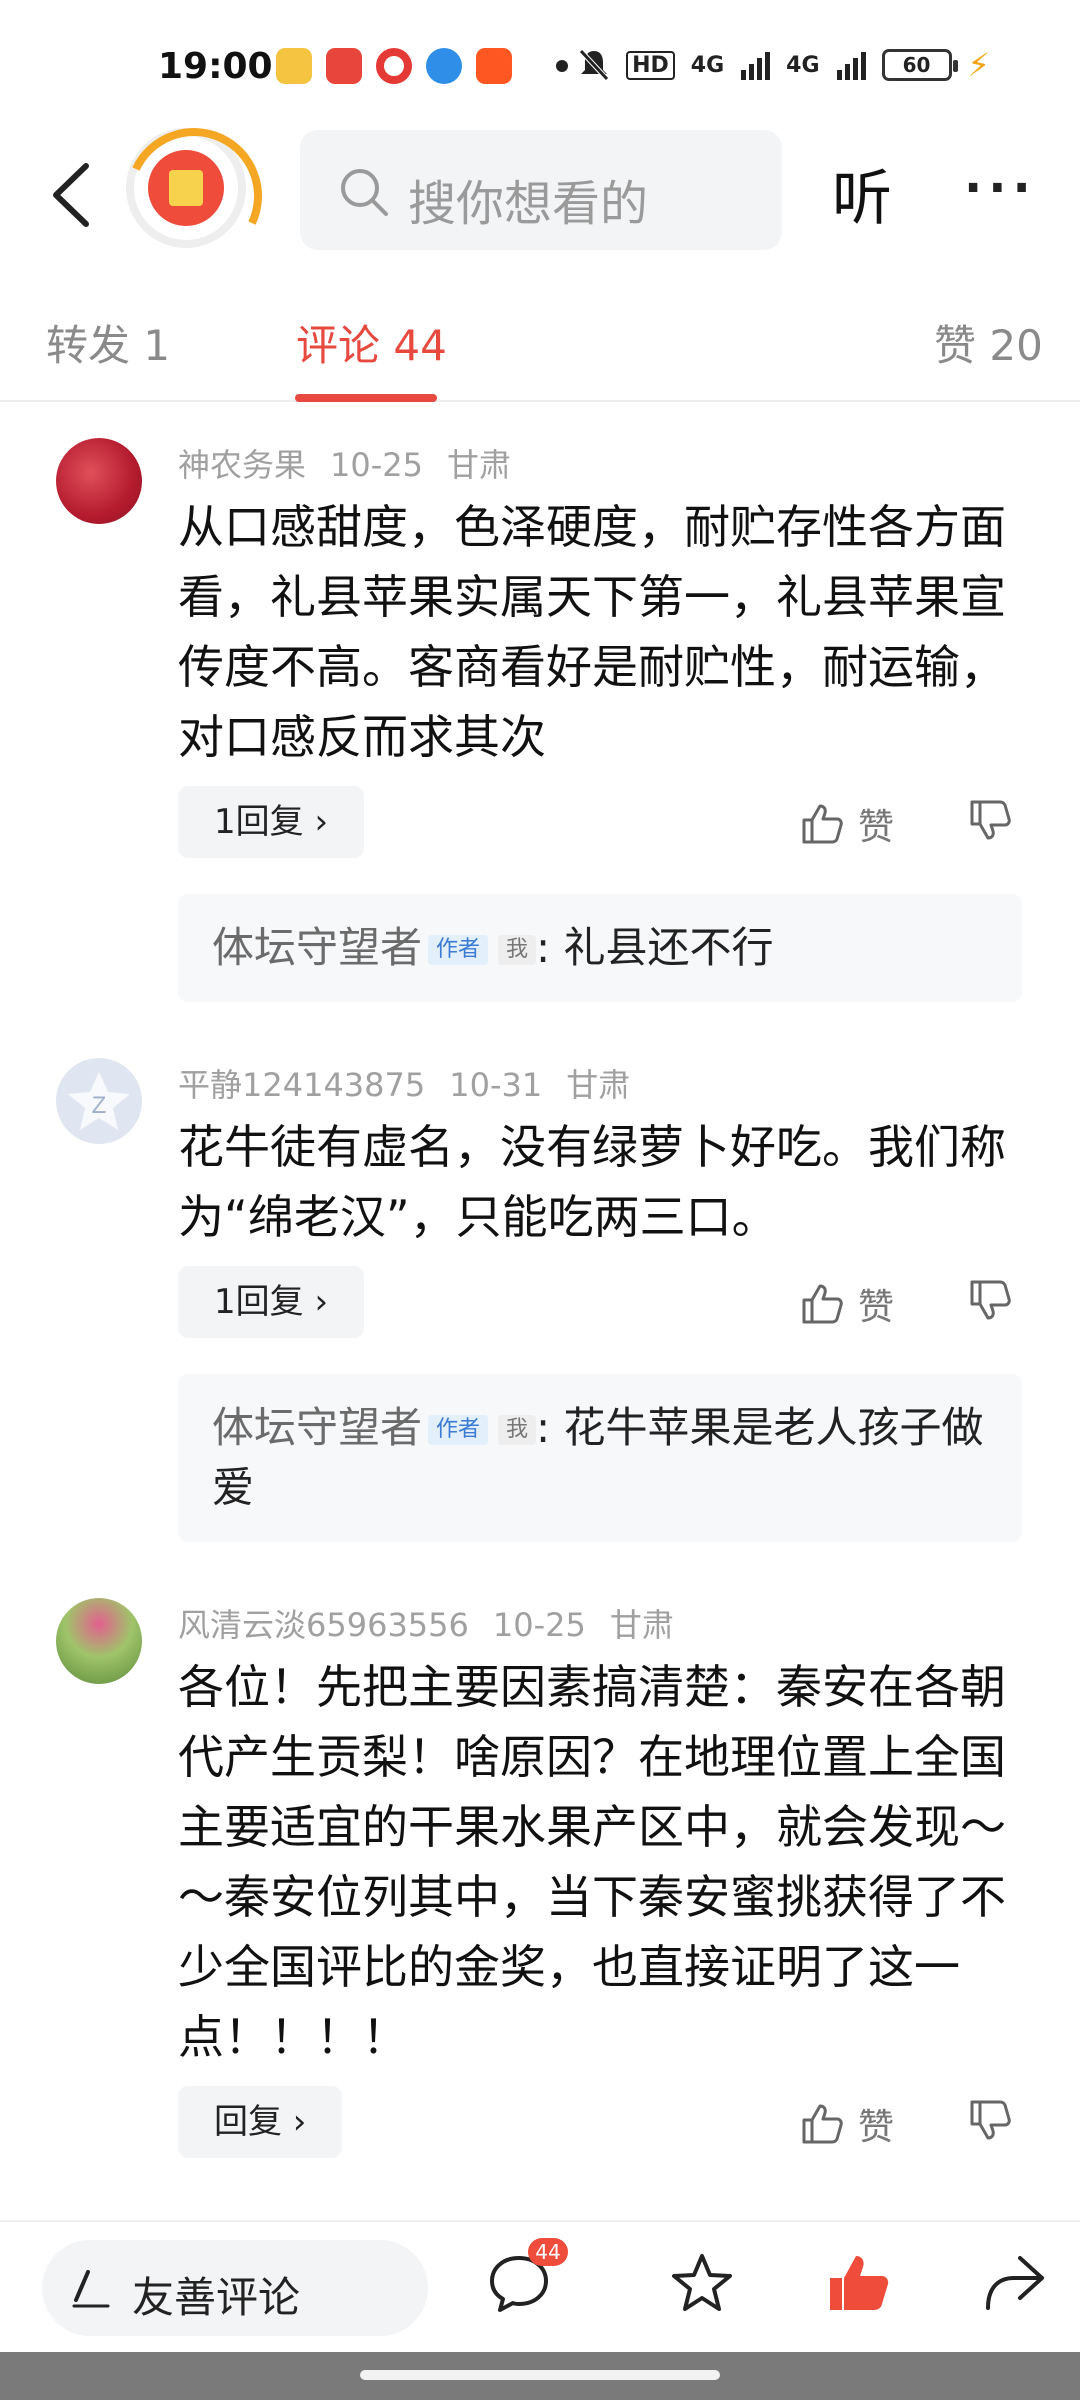  Describe the element at coordinates (592, 1182) in the screenshot. I see `comment-text: 花牛徒有虚名，没有绿萝卜好吃。我们称为“绵老汉”，只能吃两三口。` at that location.